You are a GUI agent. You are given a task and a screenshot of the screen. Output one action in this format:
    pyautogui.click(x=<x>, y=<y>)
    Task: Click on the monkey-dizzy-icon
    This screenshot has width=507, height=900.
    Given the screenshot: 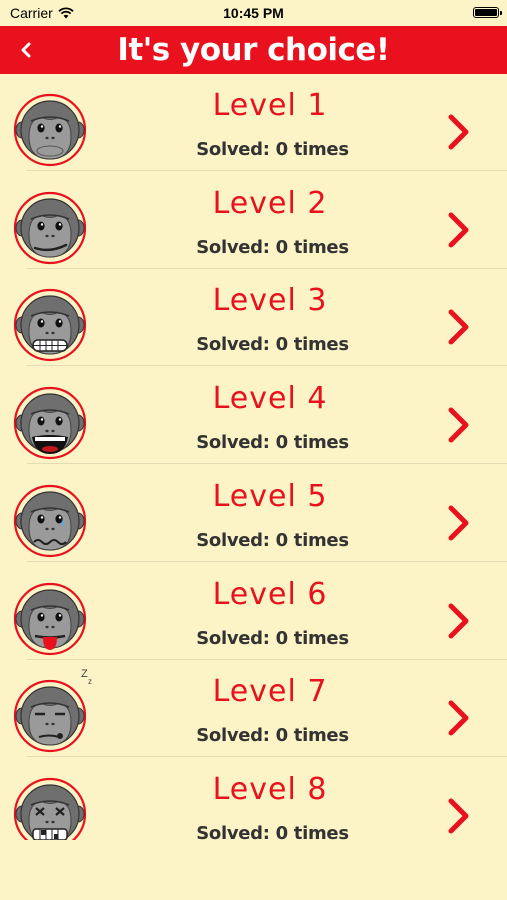 What is the action you would take?
    pyautogui.click(x=50, y=808)
    